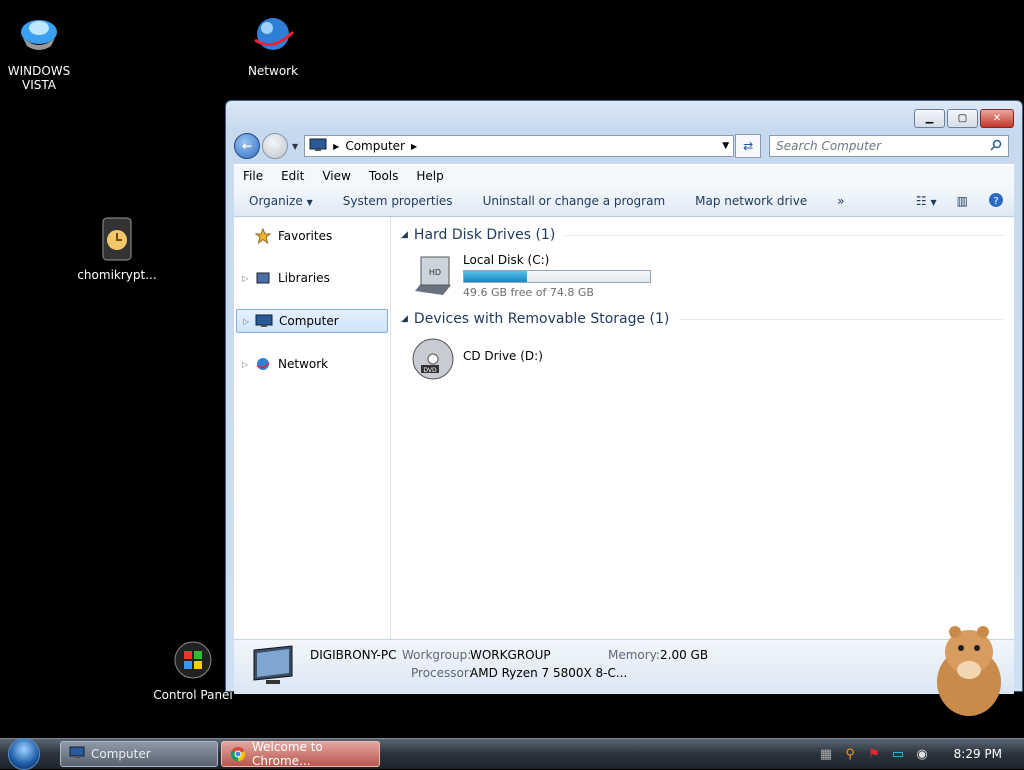 The height and width of the screenshot is (770, 1024). What do you see at coordinates (309, 202) in the screenshot?
I see `chevron-down-icon: ▼` at bounding box center [309, 202].